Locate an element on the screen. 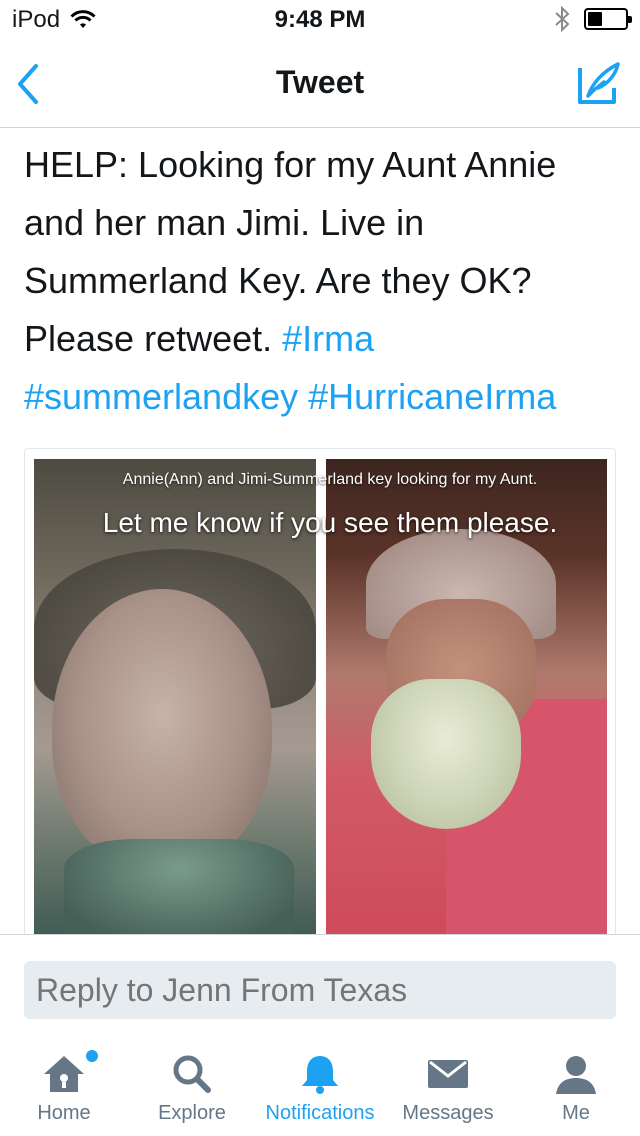 This screenshot has height=1136, width=640. tab-home: Home is located at coordinates (64, 1085).